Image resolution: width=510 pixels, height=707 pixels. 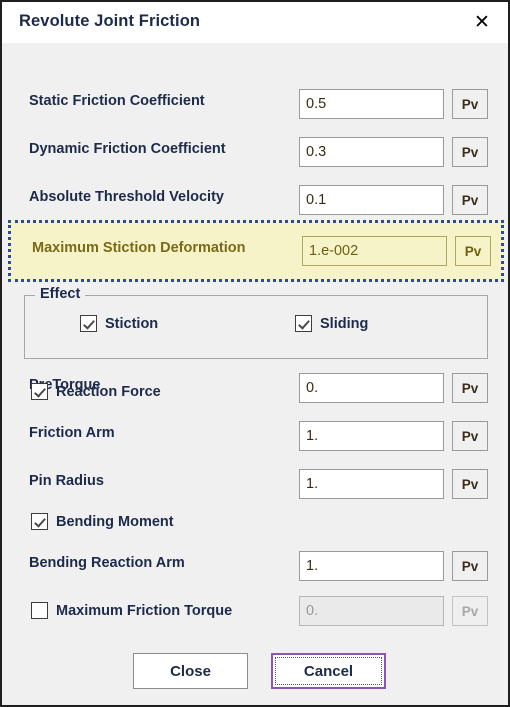 What do you see at coordinates (371, 388) in the screenshot?
I see `input-pretorque: 0.` at bounding box center [371, 388].